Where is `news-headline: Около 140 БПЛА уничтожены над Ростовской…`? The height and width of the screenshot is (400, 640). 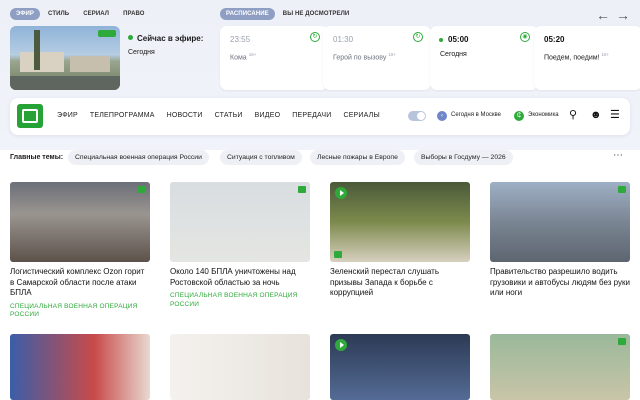
news-headline: Около 140 БПЛА уничтожены над Ростовской… is located at coordinates (240, 277).